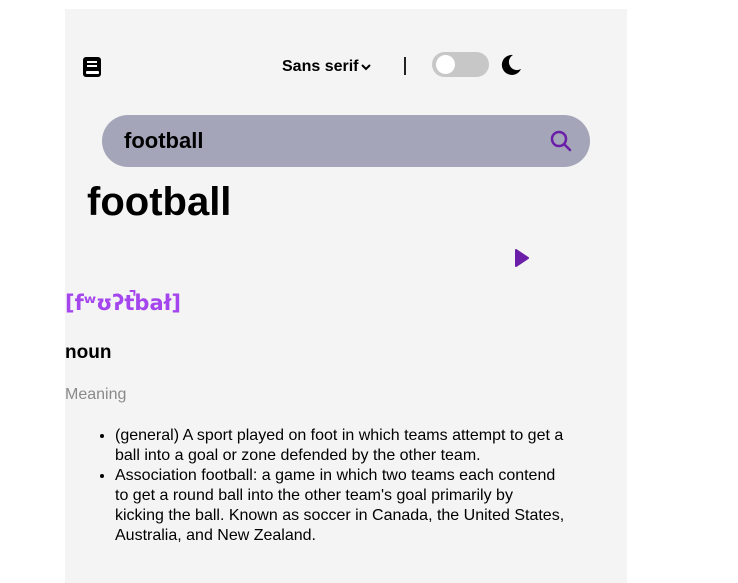 The width and height of the screenshot is (738, 583). What do you see at coordinates (96, 394) in the screenshot?
I see `meaning-label: Meaning` at bounding box center [96, 394].